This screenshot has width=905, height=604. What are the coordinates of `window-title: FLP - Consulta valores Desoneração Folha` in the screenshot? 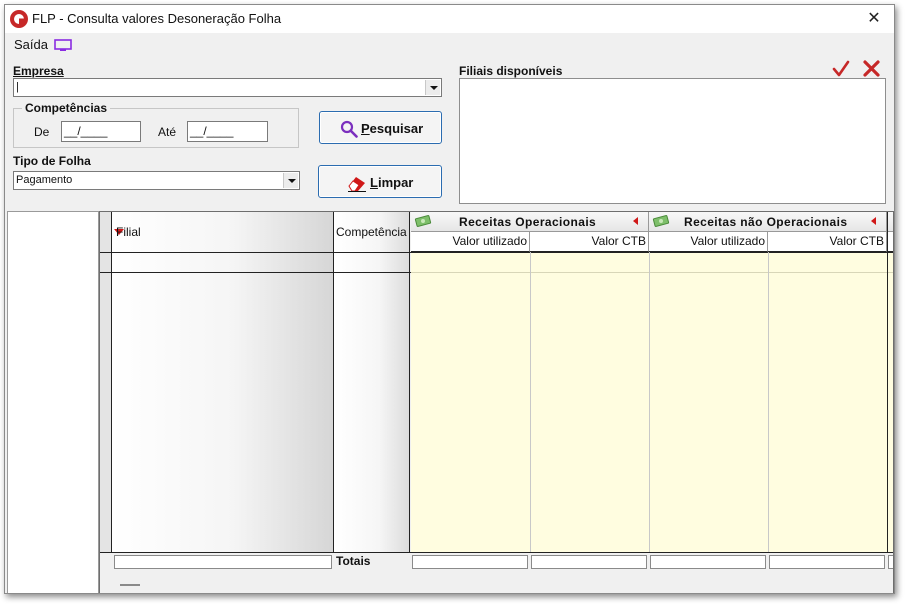 It's located at (157, 18).